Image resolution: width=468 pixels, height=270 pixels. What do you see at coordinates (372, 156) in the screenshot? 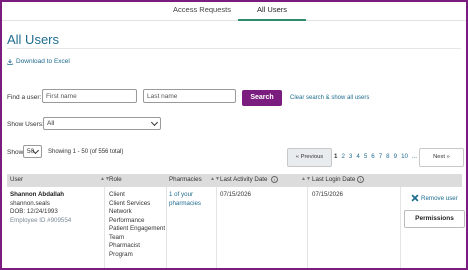
I see `page-link: 6` at bounding box center [372, 156].